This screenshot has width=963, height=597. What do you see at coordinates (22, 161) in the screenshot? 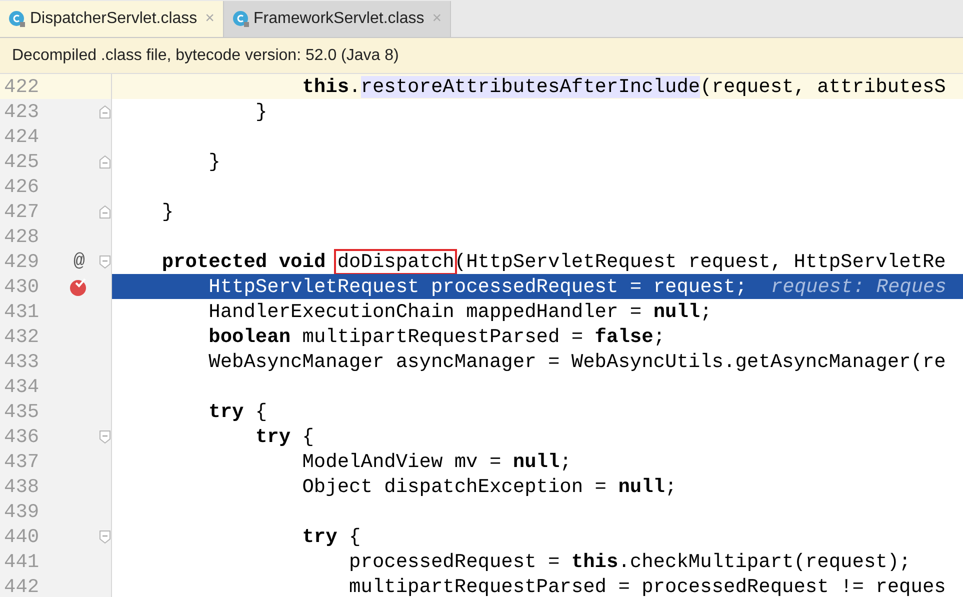
I see `line-number: 425` at bounding box center [22, 161].